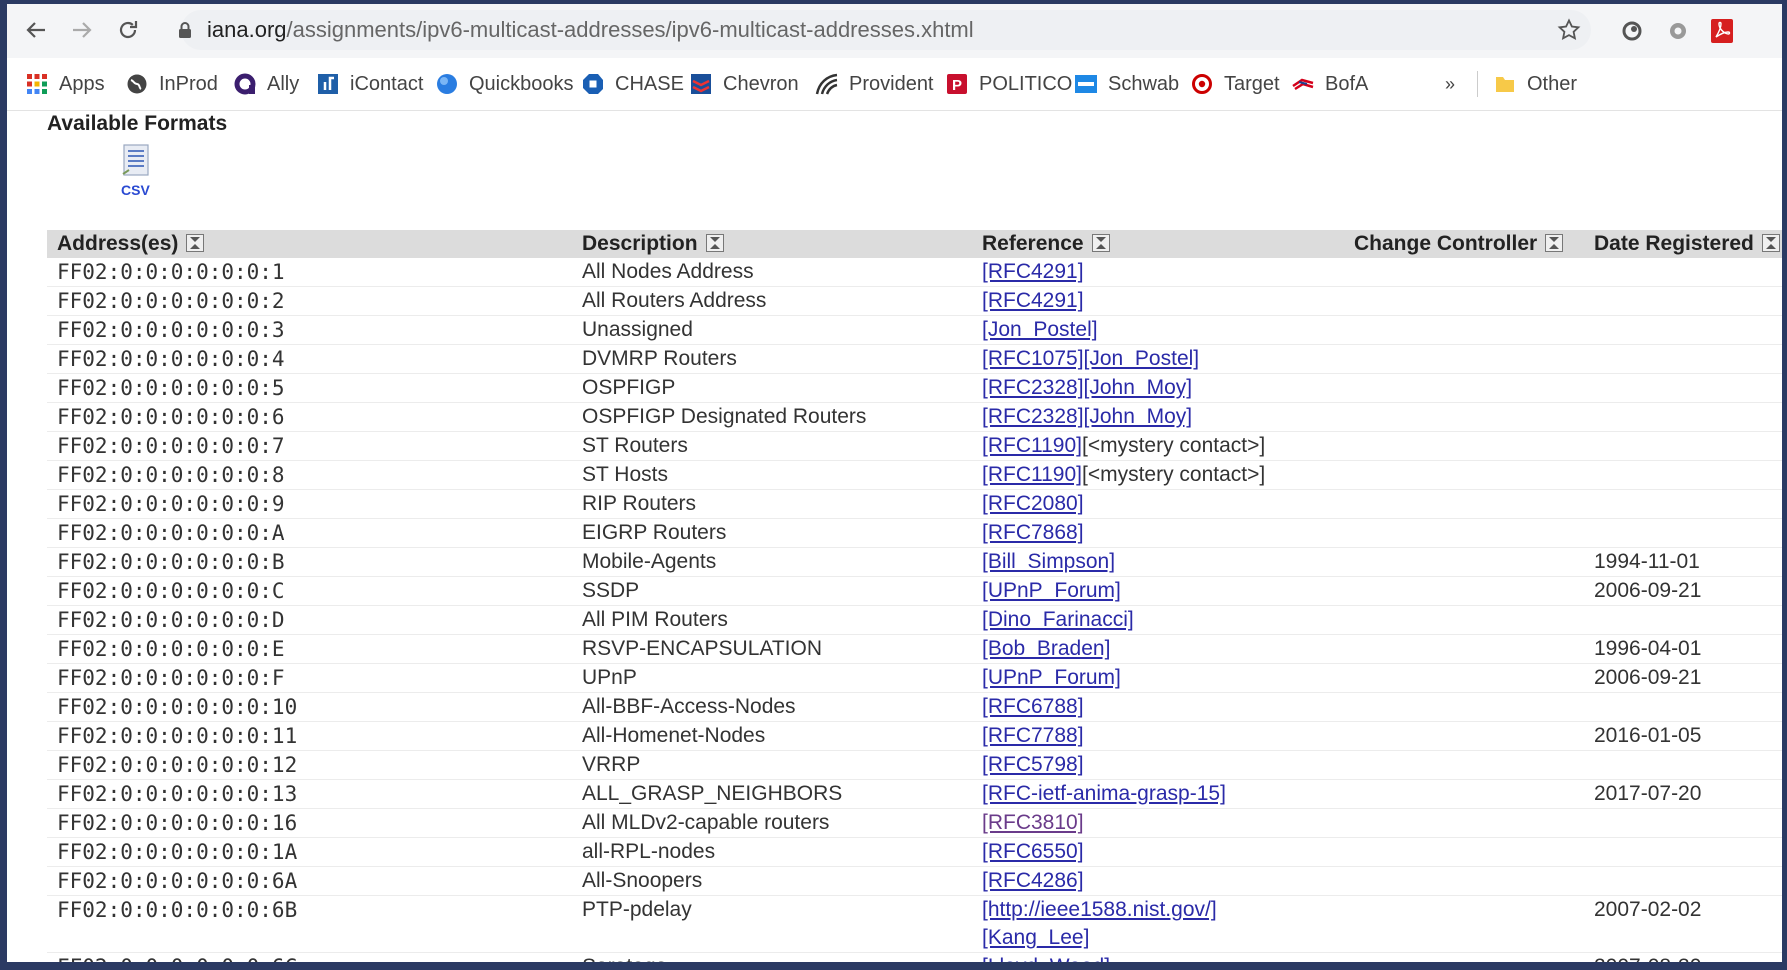 The height and width of the screenshot is (970, 1787). What do you see at coordinates (772, 765) in the screenshot?
I see `description-cell: VRRP` at bounding box center [772, 765].